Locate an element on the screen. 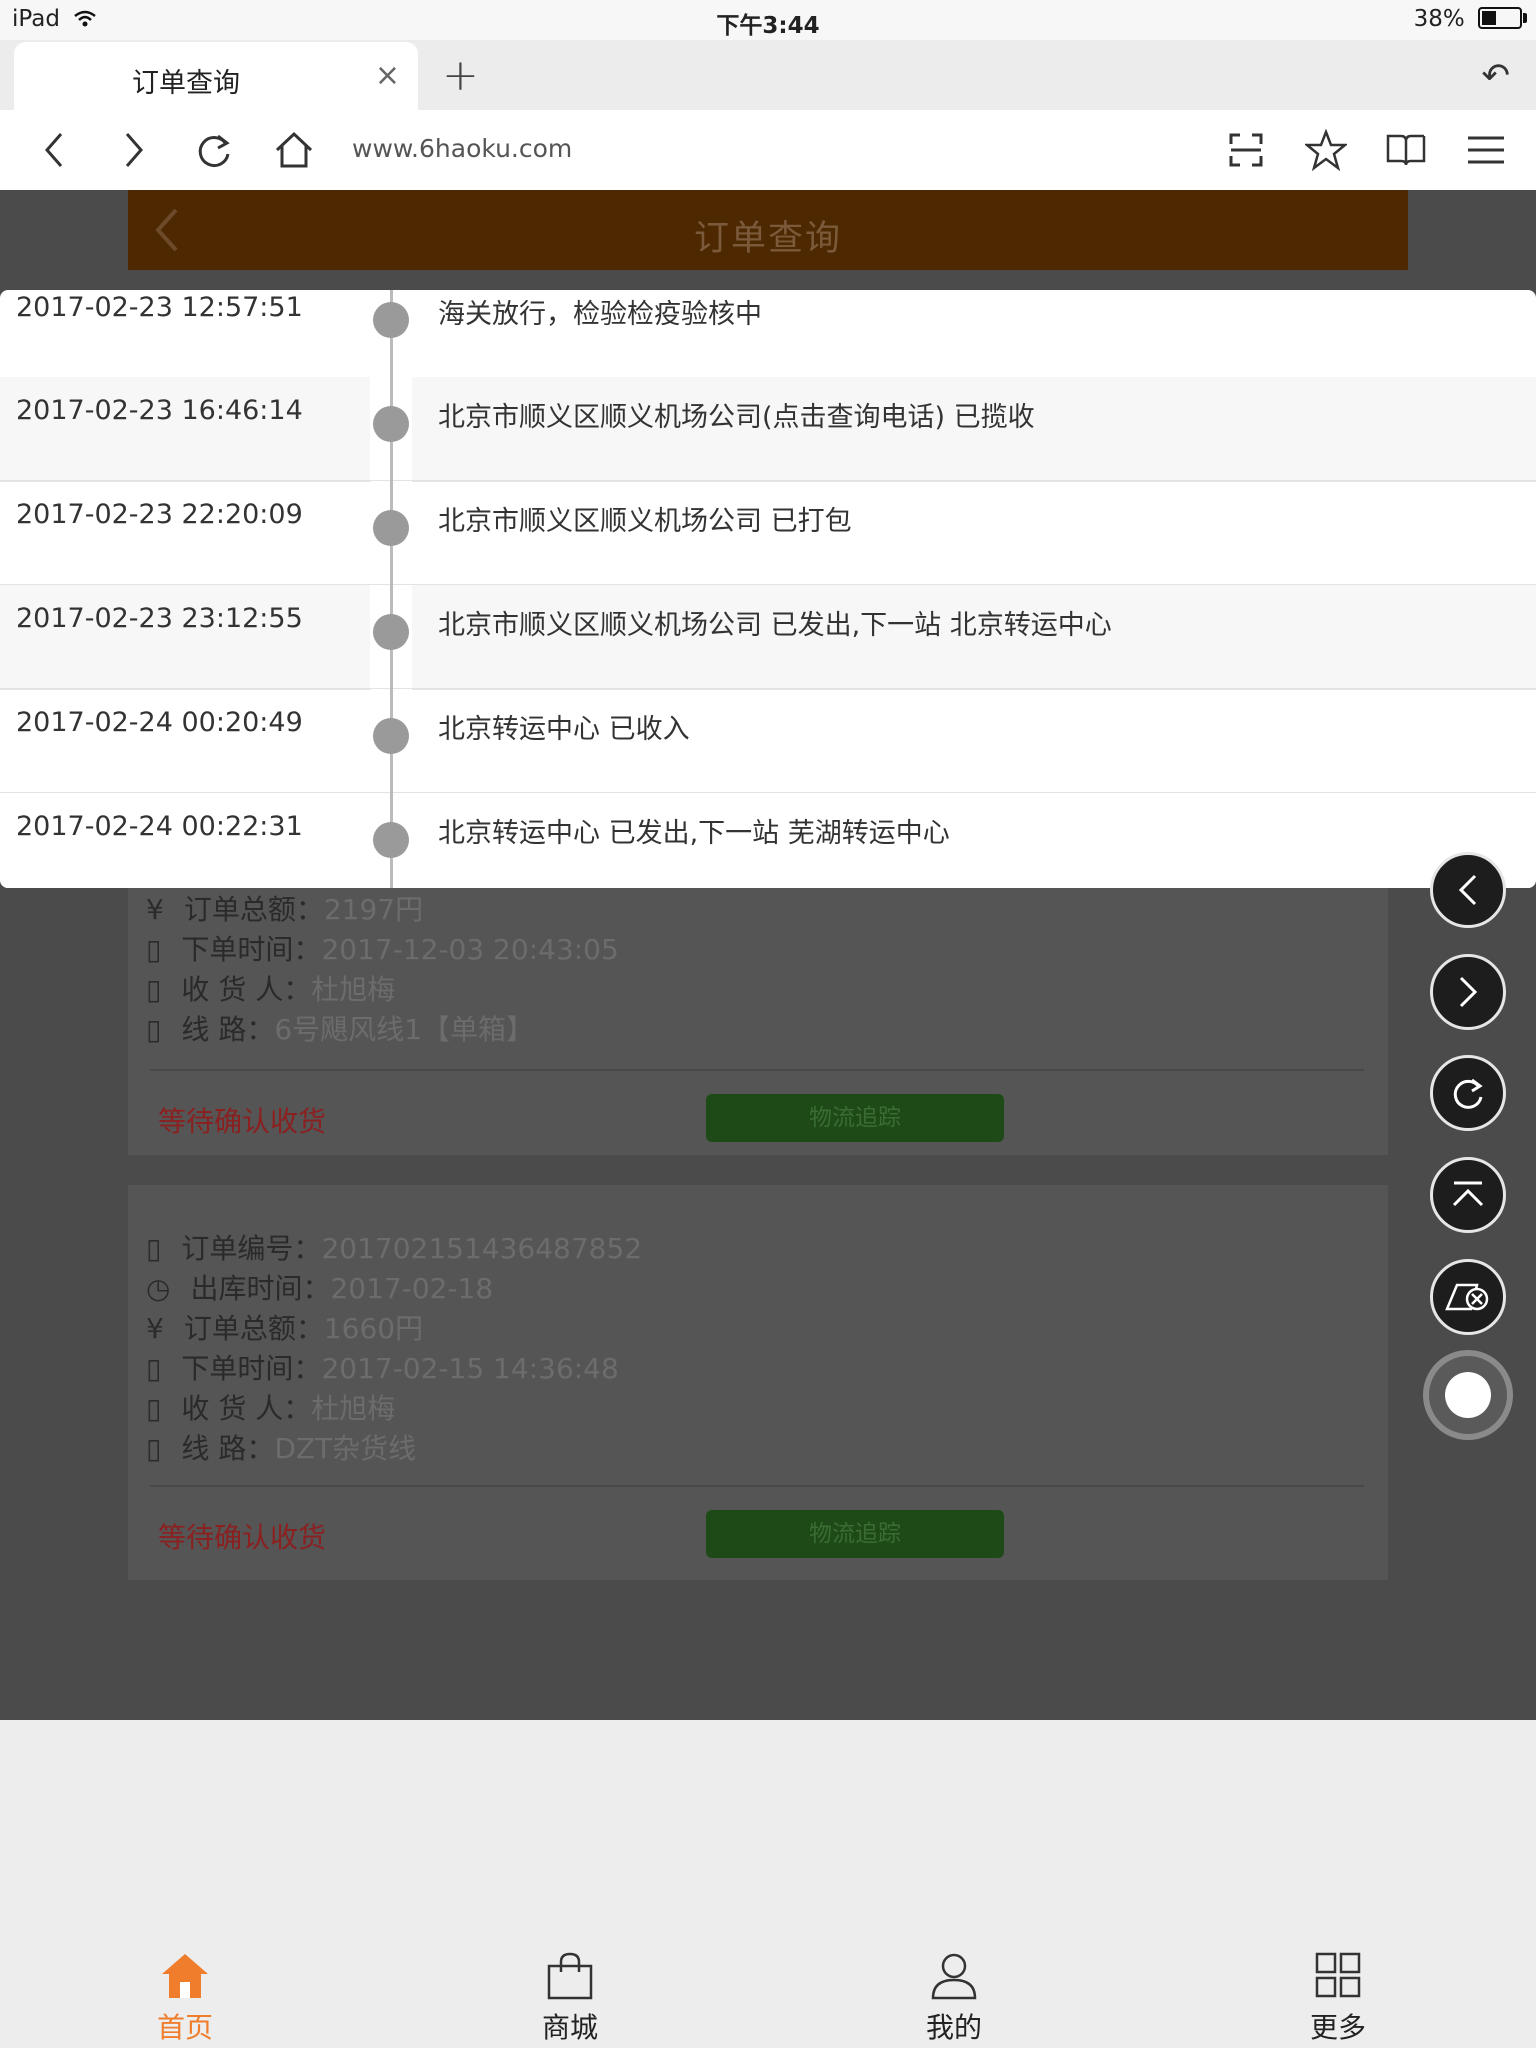 This screenshot has height=2048, width=1536. tracking-time: 2017-02-23 12:57:51 is located at coordinates (159, 307).